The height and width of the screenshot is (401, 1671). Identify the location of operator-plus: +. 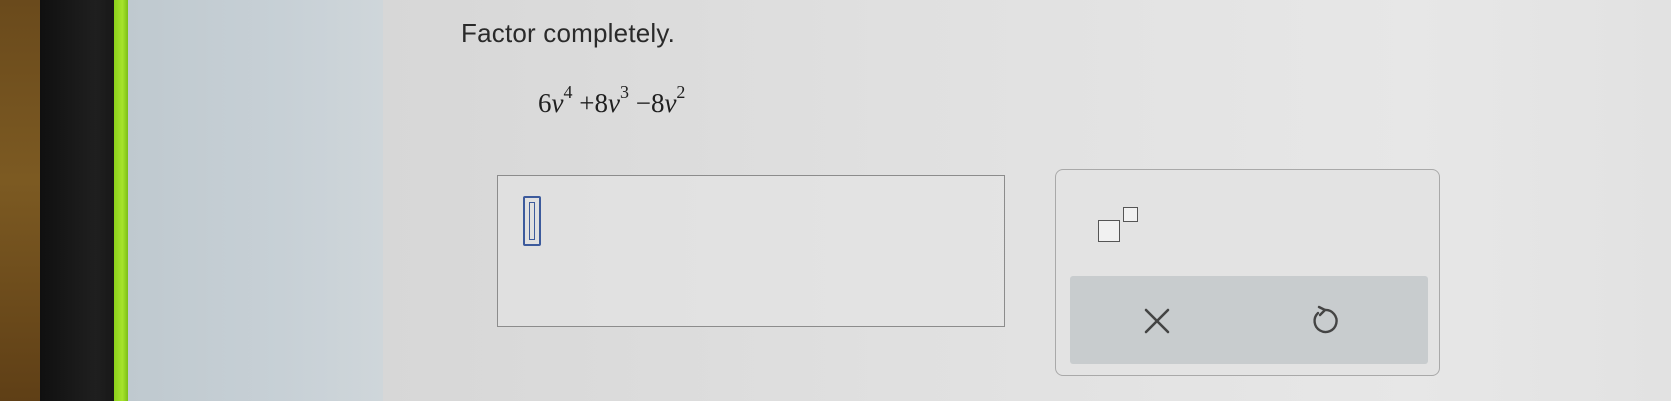
(587, 103).